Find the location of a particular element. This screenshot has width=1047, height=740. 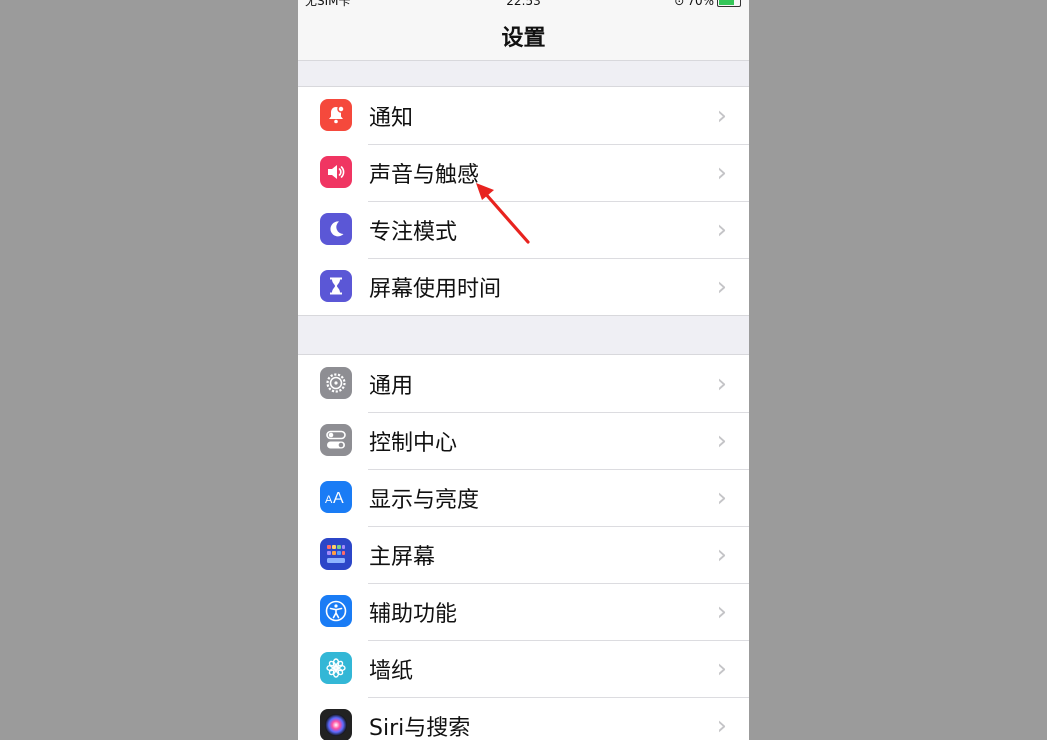

settings-row-accessibility: 辅助功能 › is located at coordinates (523, 611).